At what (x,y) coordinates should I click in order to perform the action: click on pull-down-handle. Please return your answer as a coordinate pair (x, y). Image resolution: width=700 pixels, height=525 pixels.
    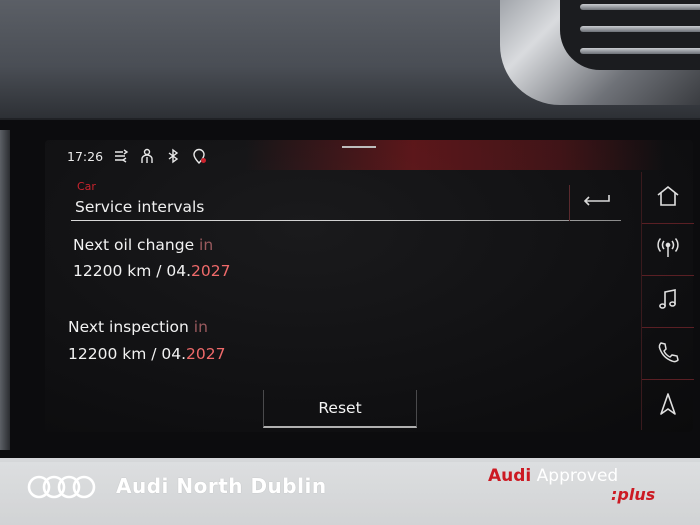
    Looking at the image, I should click on (359, 147).